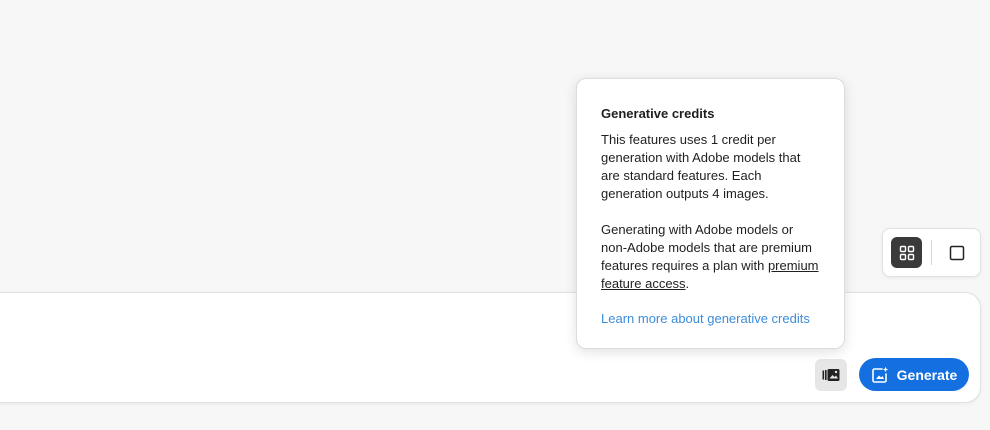 This screenshot has width=990, height=430. I want to click on learn-more-link: Learn more about generative credits, so click(705, 319).